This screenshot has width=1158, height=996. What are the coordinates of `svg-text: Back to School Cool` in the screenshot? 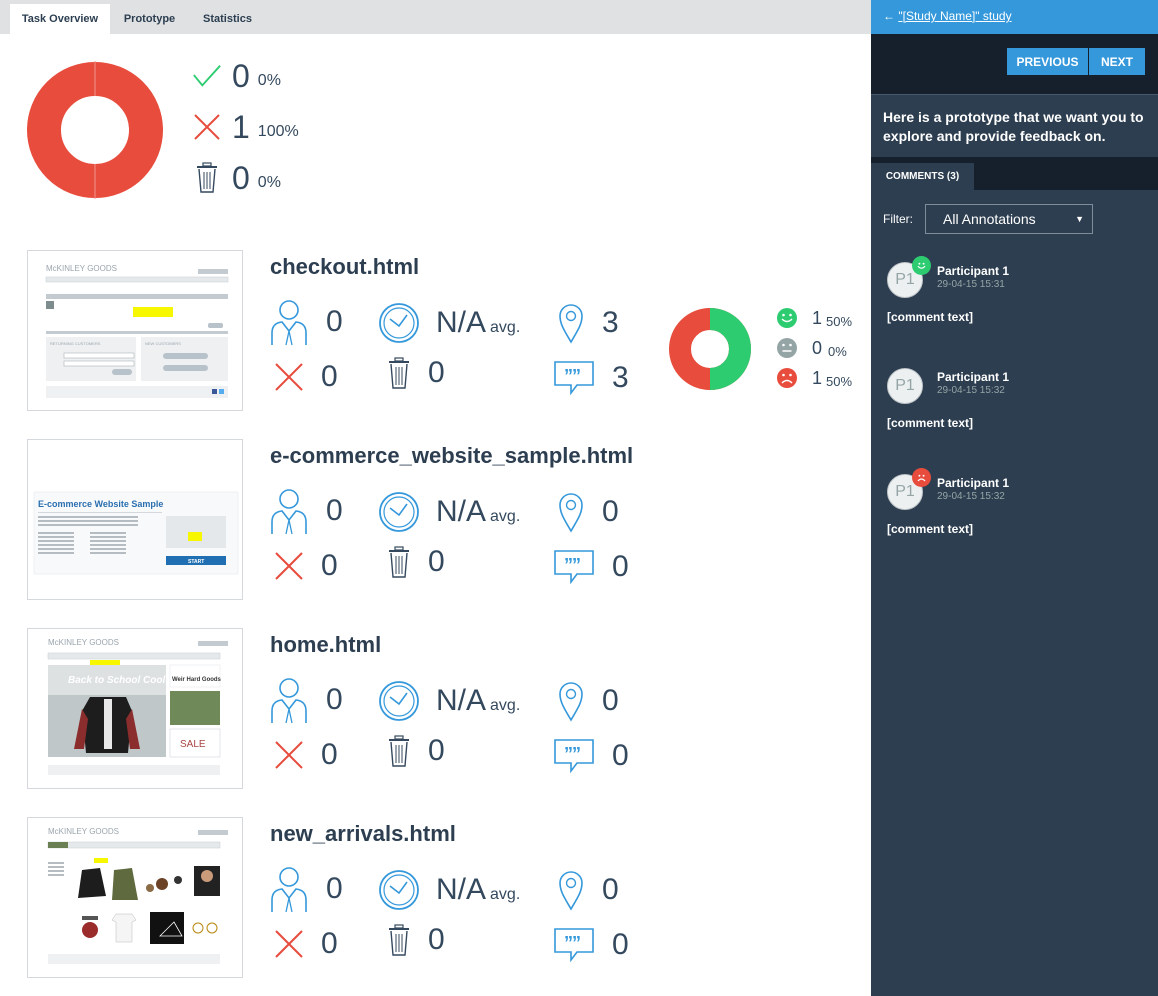 It's located at (116, 680).